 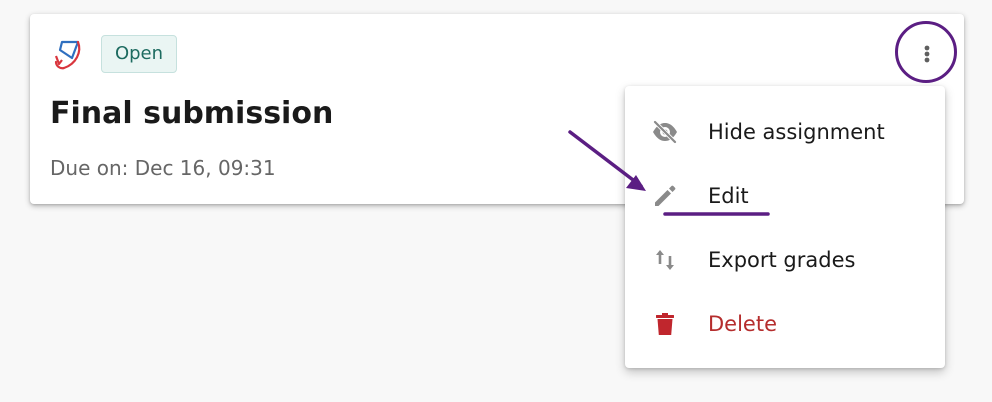 I want to click on app-logo-icon, so click(x=67, y=55).